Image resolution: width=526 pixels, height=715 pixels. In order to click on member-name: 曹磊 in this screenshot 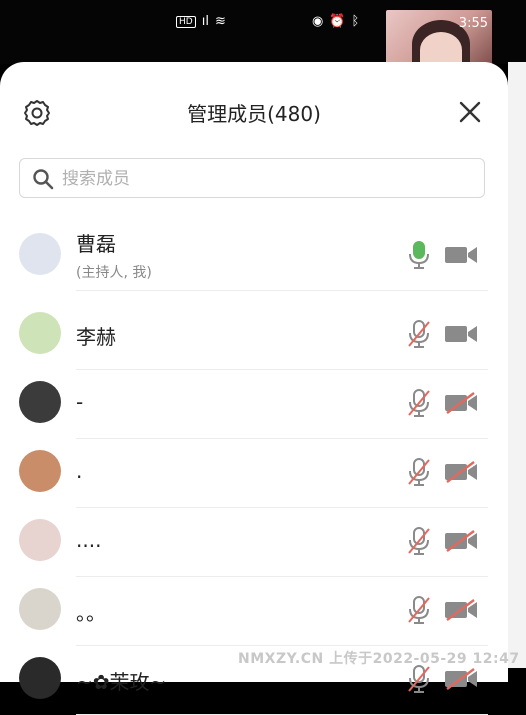, I will do `click(96, 244)`.